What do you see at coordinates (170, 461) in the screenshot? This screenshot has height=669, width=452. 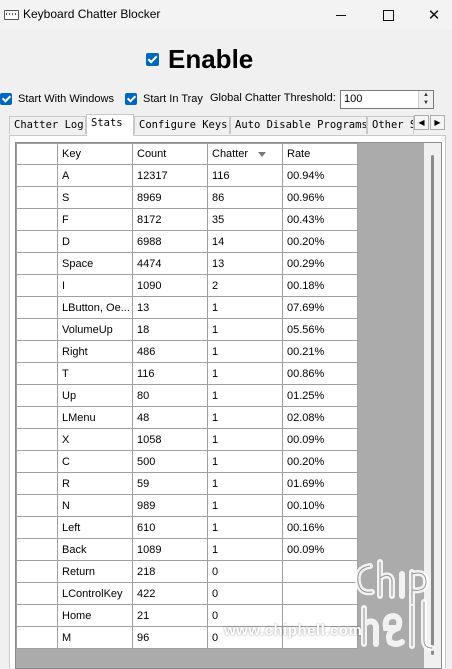 I see `cell-count: 500` at bounding box center [170, 461].